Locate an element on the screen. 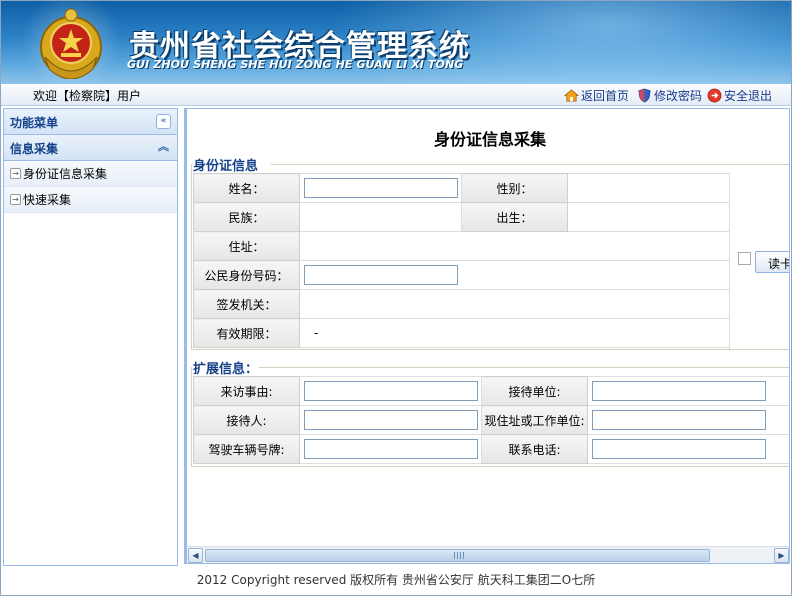 The height and width of the screenshot is (596, 792). phone-label: 联系电话: is located at coordinates (534, 449).